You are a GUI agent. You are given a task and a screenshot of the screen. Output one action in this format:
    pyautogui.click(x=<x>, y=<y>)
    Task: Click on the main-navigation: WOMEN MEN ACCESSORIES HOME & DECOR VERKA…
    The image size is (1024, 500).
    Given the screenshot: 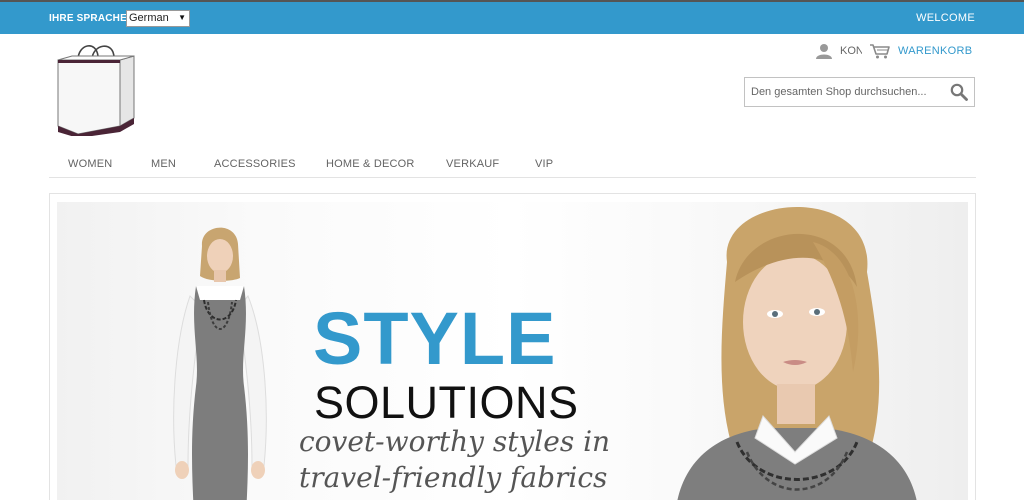 What is the action you would take?
    pyautogui.click(x=512, y=164)
    